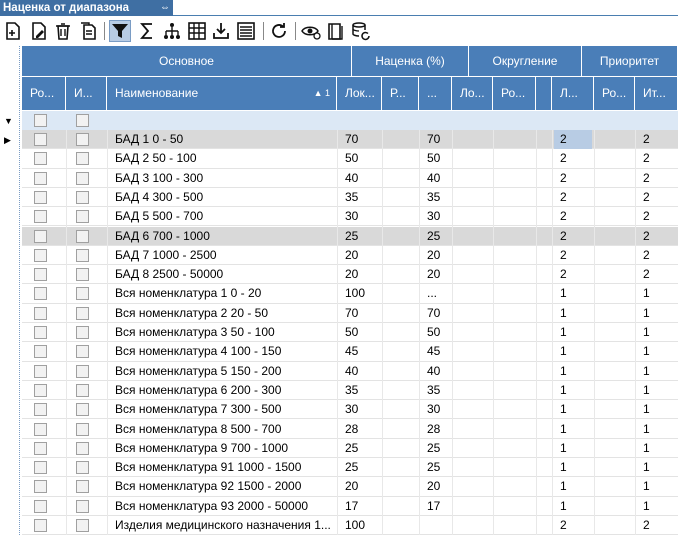 The width and height of the screenshot is (678, 535). What do you see at coordinates (359, 429) in the screenshot?
I see `markup-lok-cell: 28` at bounding box center [359, 429].